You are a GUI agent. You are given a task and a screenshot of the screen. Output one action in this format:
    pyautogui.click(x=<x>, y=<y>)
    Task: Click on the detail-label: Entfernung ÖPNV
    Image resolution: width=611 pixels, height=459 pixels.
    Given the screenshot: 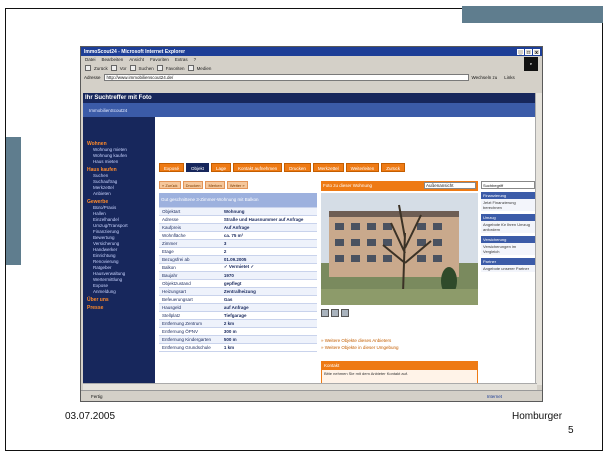 What is the action you would take?
    pyautogui.click(x=190, y=331)
    